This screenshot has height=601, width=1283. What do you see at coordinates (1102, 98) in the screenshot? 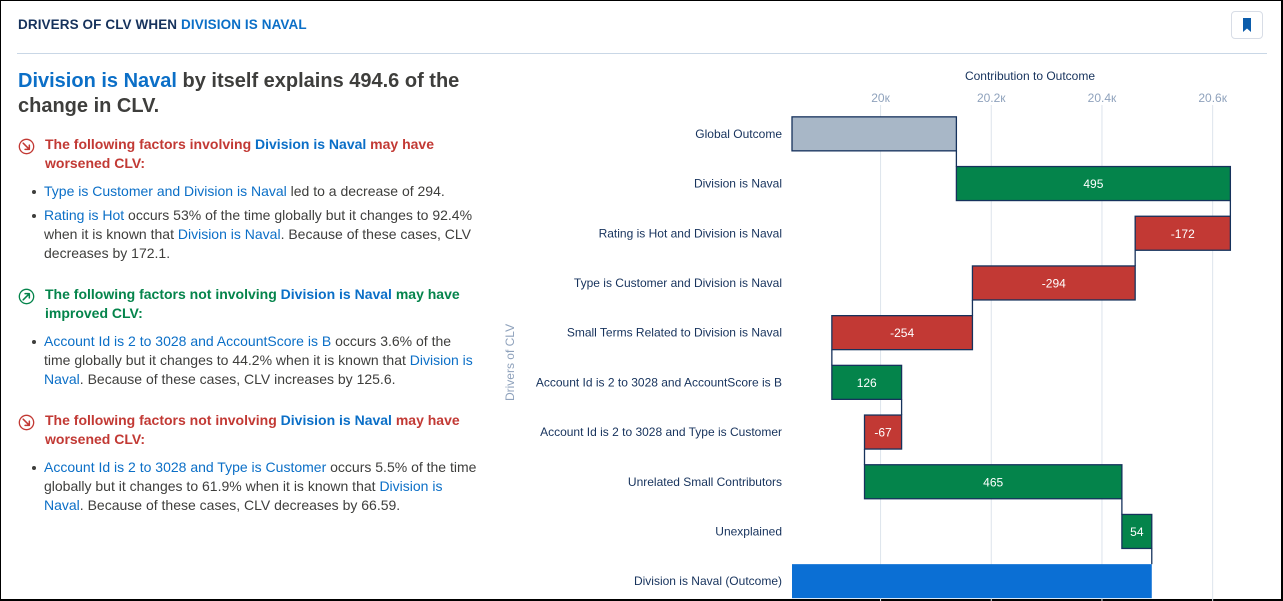
I see `x-tick-label: 20.4к` at bounding box center [1102, 98].